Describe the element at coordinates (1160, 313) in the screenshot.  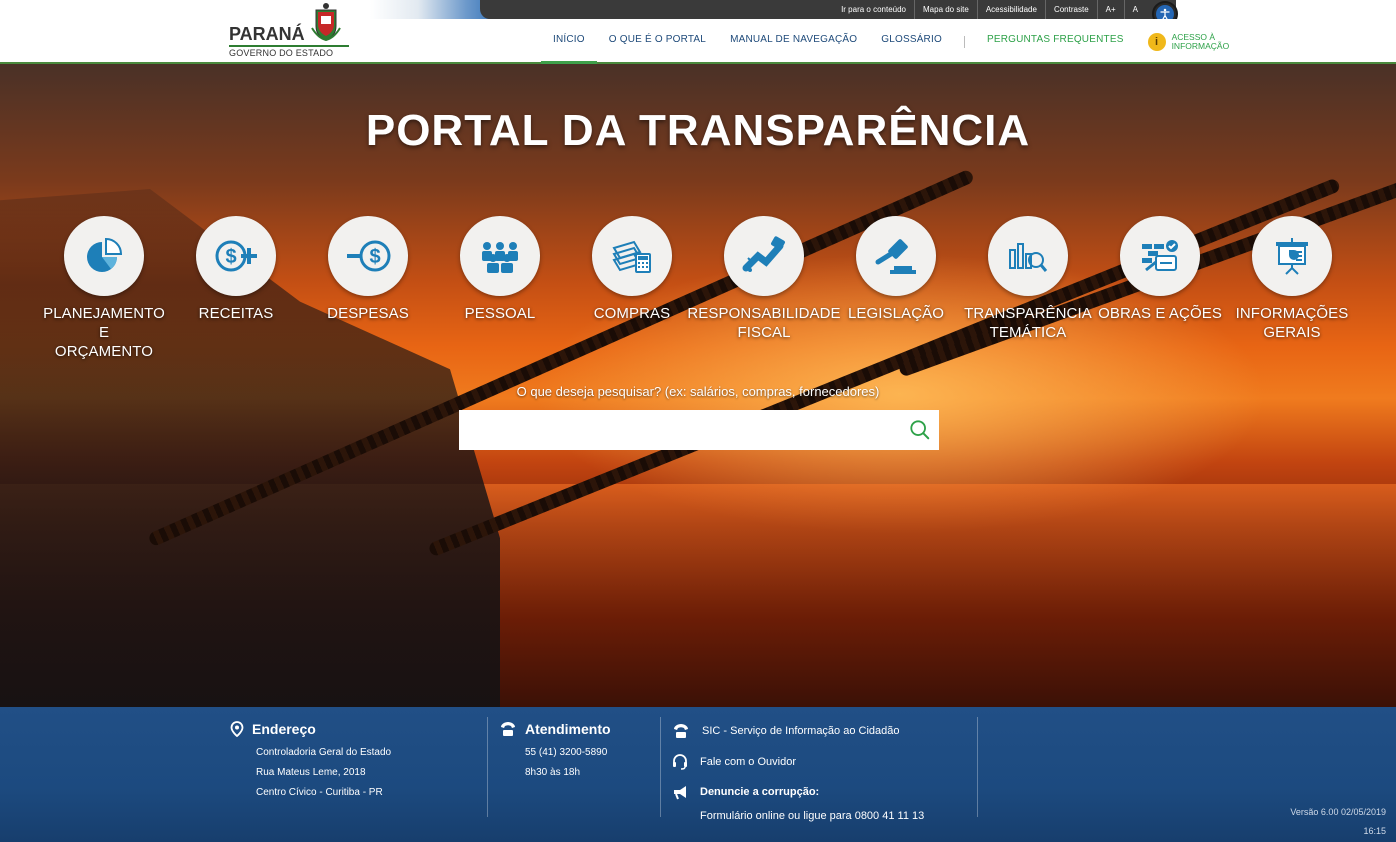
I see `category-label: OBRAS E AÇÕES` at that location.